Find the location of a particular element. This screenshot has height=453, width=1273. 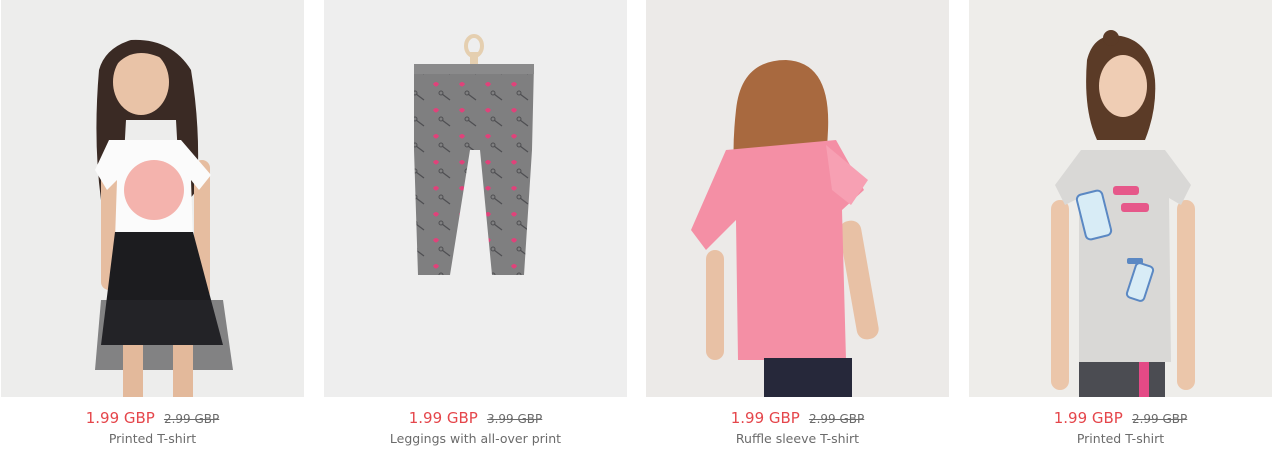

price-row: 1.99 GBP 3.99 GBP is located at coordinates (475, 418).